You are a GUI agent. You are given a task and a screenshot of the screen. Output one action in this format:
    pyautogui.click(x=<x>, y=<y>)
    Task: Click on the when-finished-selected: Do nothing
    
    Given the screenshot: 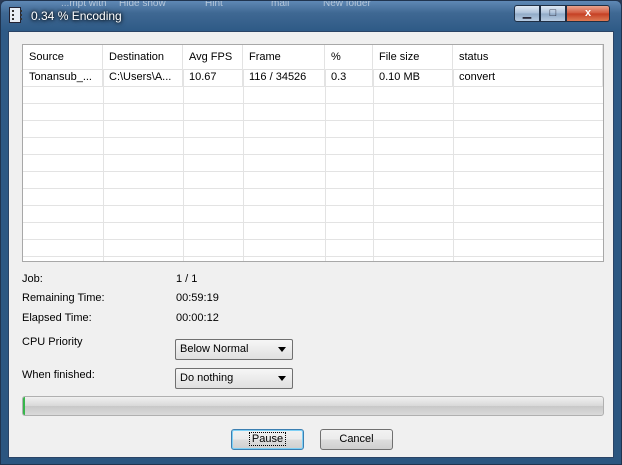 What is the action you would take?
    pyautogui.click(x=207, y=378)
    